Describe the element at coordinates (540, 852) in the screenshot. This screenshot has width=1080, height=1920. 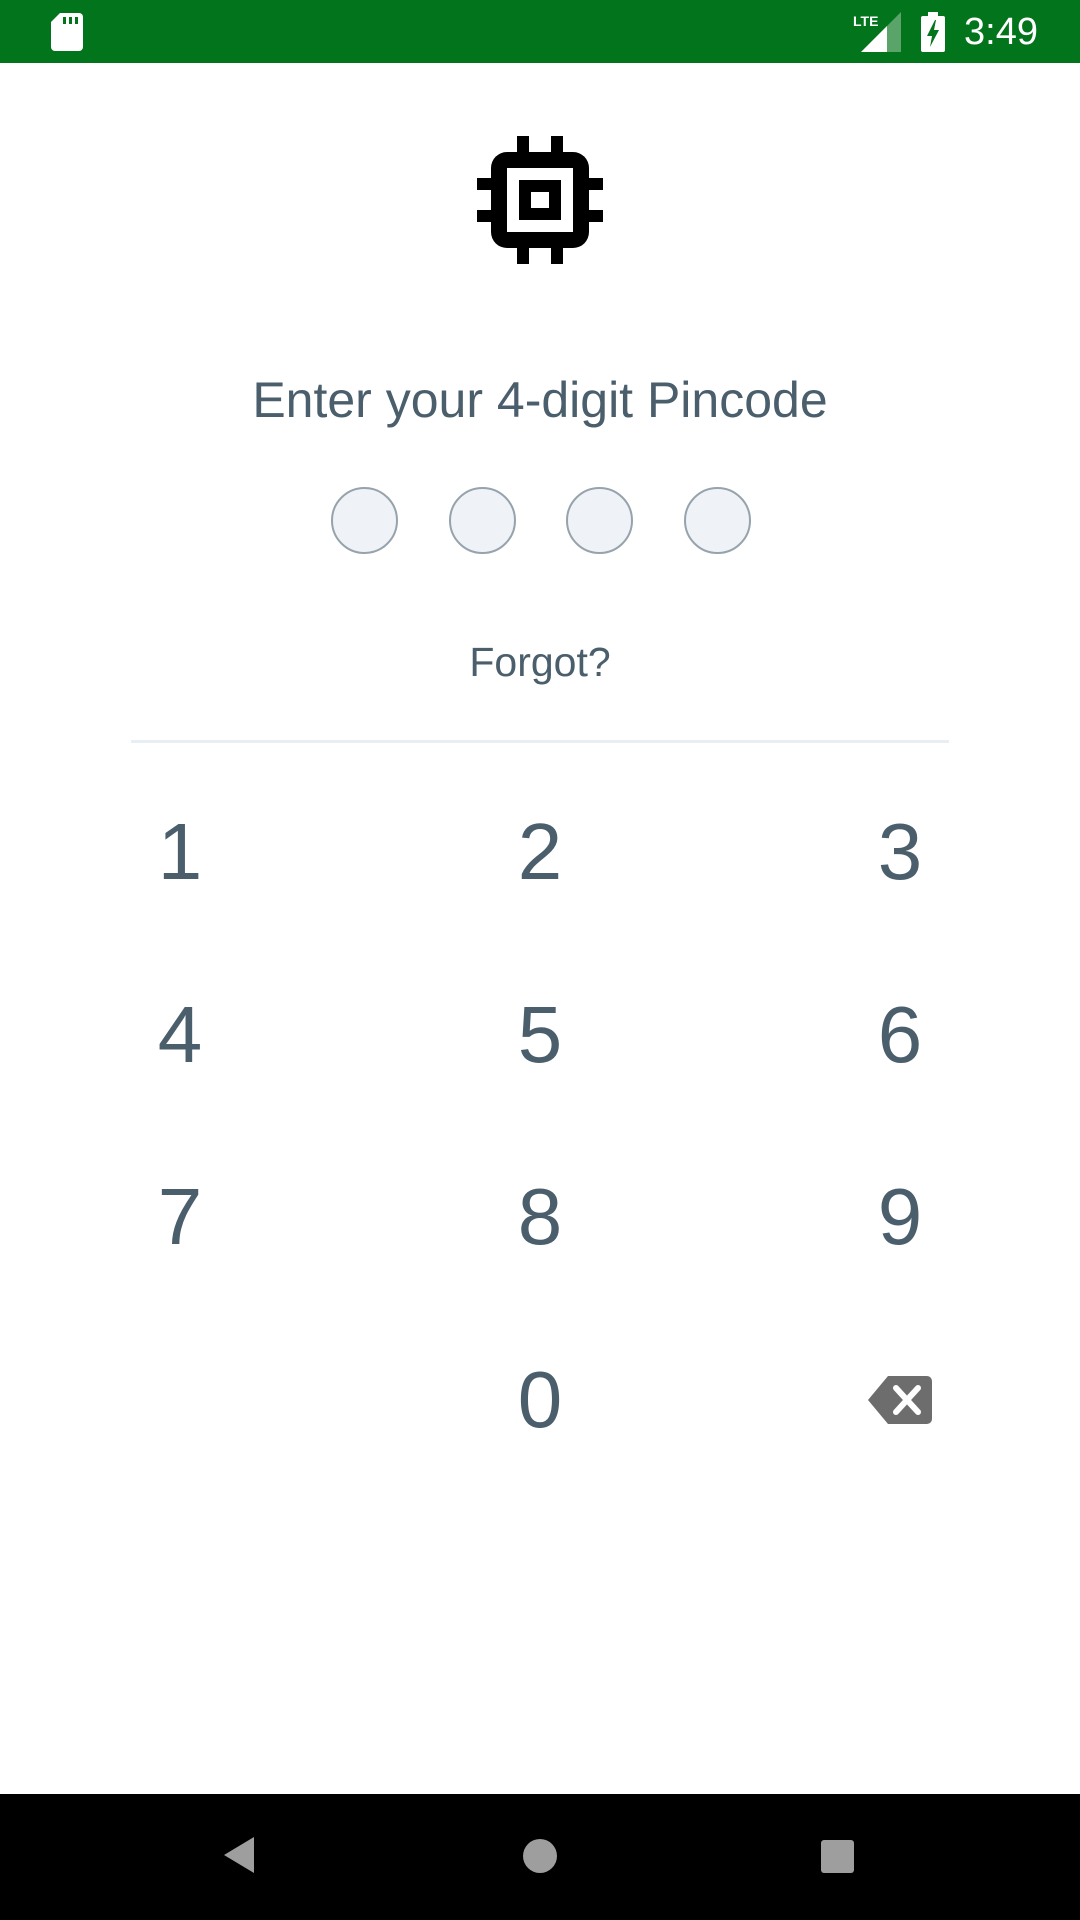
I see `key-2: 2` at that location.